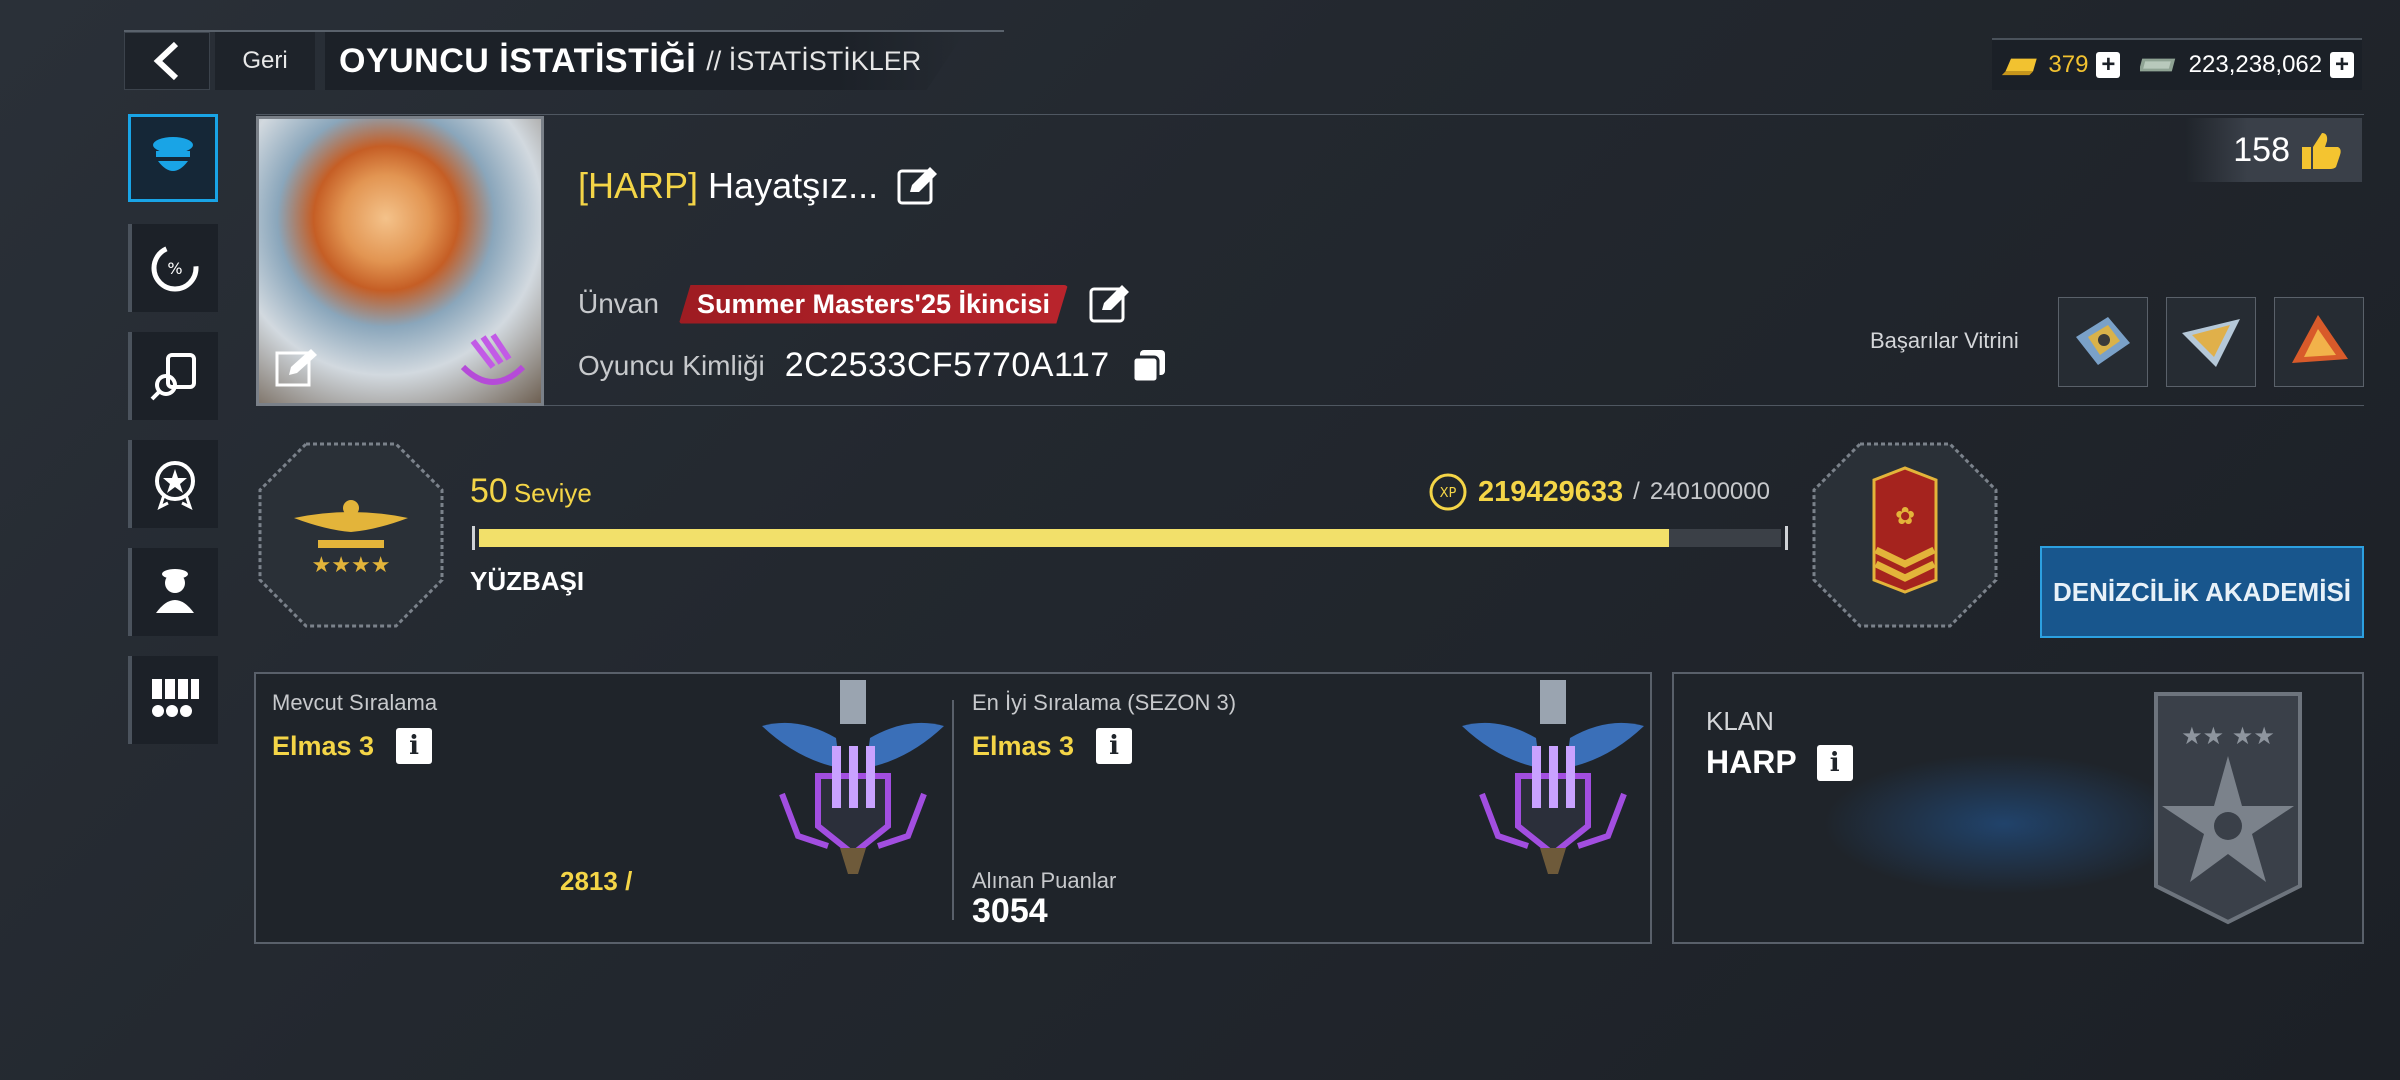 The image size is (2400, 1080). I want to click on clan-shield-icon: ★★ ★★, so click(2228, 808).